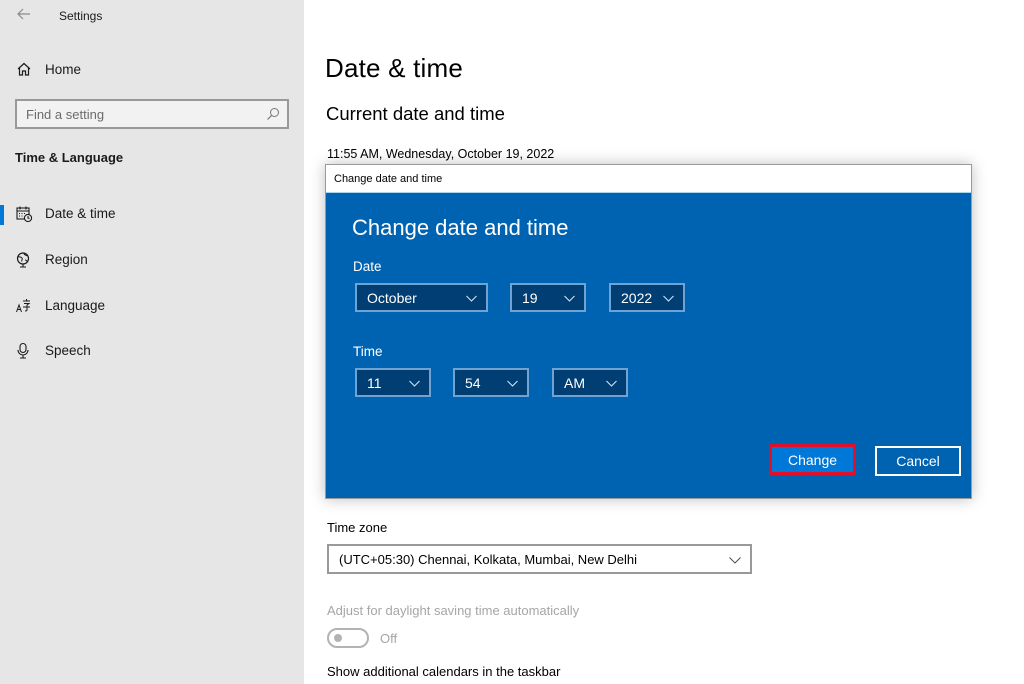 This screenshot has width=1024, height=684. What do you see at coordinates (460, 227) in the screenshot?
I see `dialog-heading: Change date and time` at bounding box center [460, 227].